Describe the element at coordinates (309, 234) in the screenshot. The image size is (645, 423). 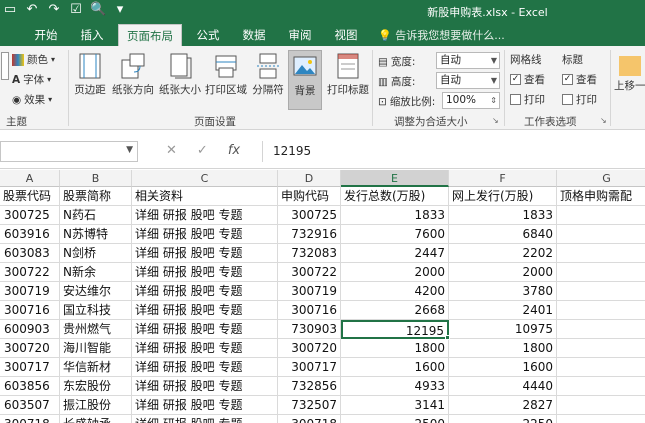
I see `table-cell: 732916` at that location.